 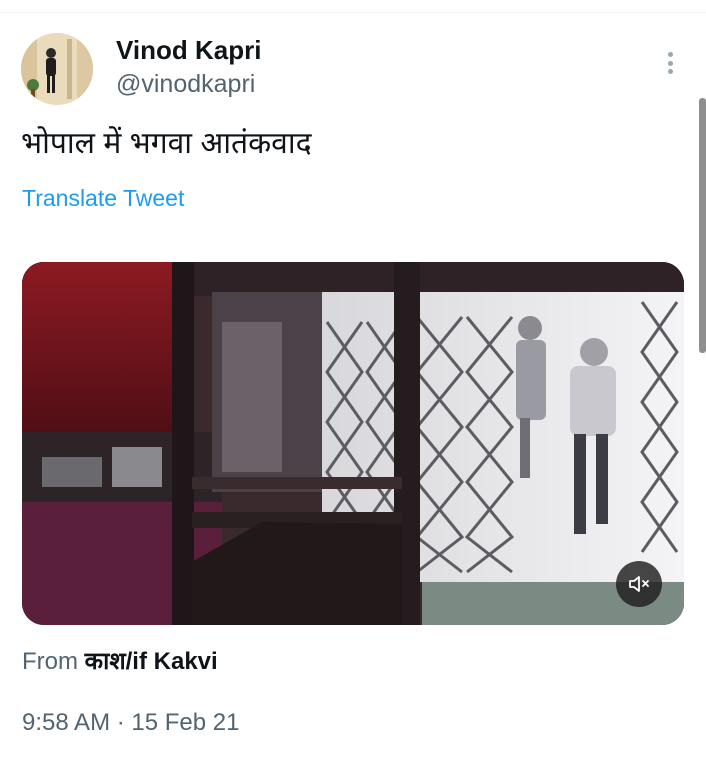 What do you see at coordinates (702, 225) in the screenshot?
I see `scrollbar` at bounding box center [702, 225].